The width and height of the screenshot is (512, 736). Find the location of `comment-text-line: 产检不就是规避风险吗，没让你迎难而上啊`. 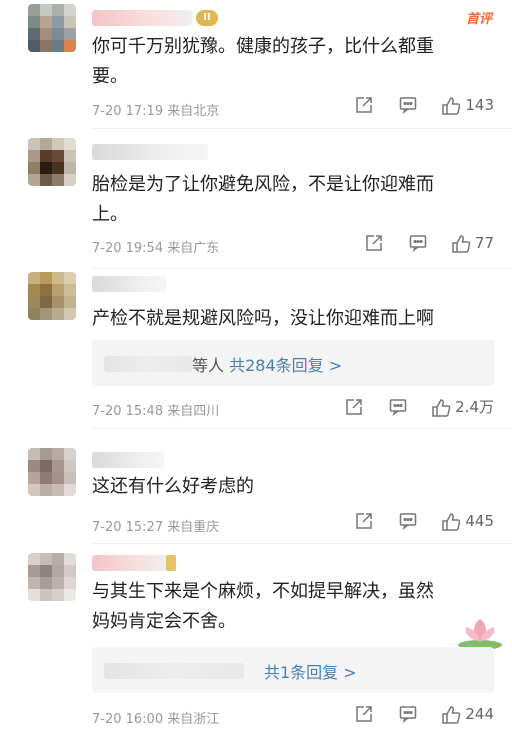

comment-text-line: 产检不就是规避风险吗，没让你迎难而上啊 is located at coordinates (263, 318).